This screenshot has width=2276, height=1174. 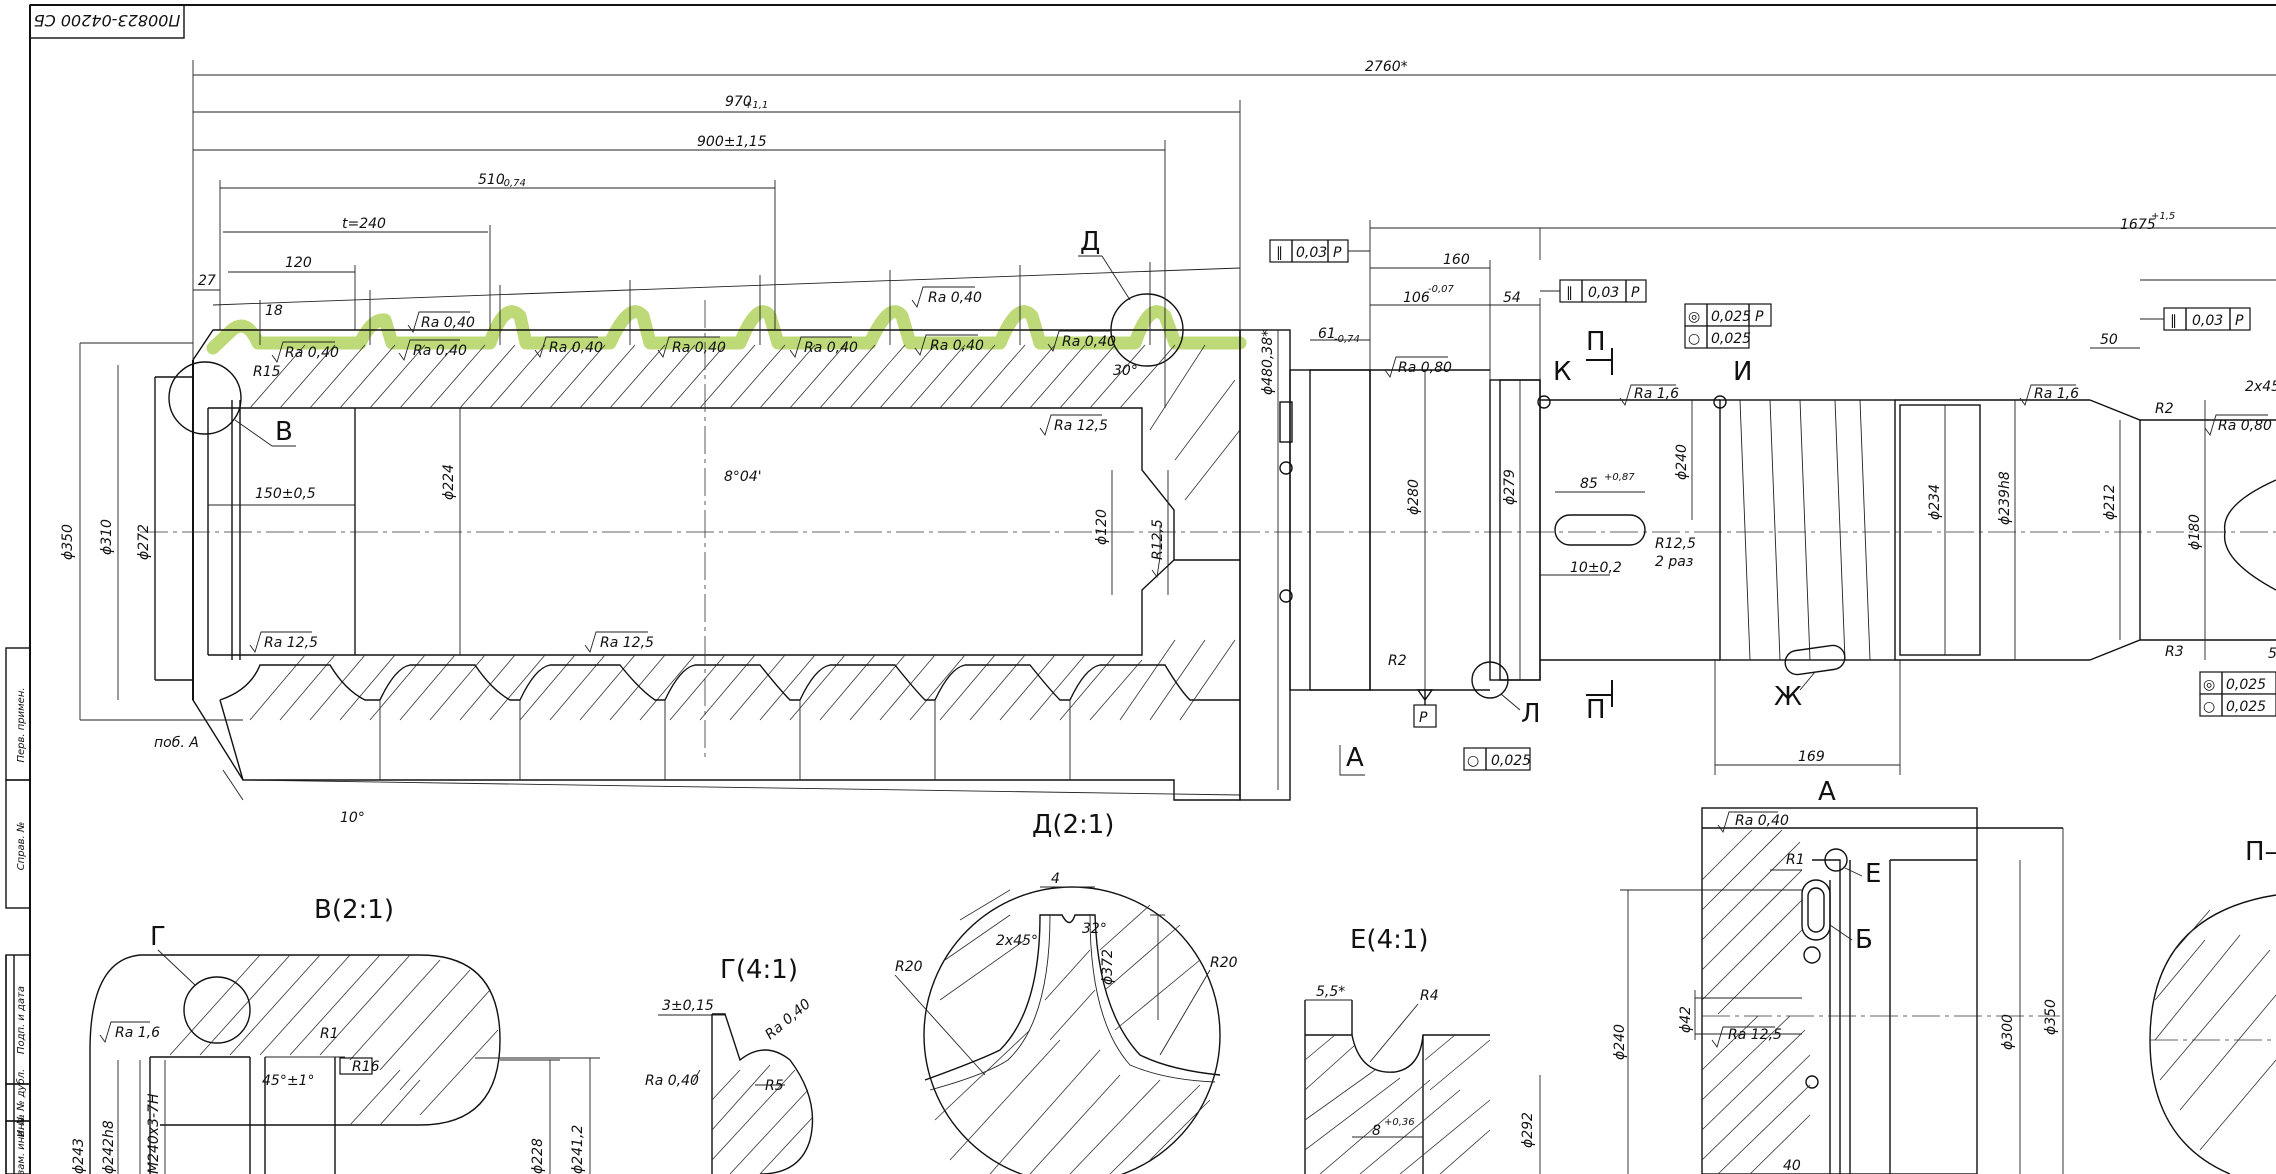 I want to click on ra-mark-6: Ra 0,40, so click(x=831, y=348).